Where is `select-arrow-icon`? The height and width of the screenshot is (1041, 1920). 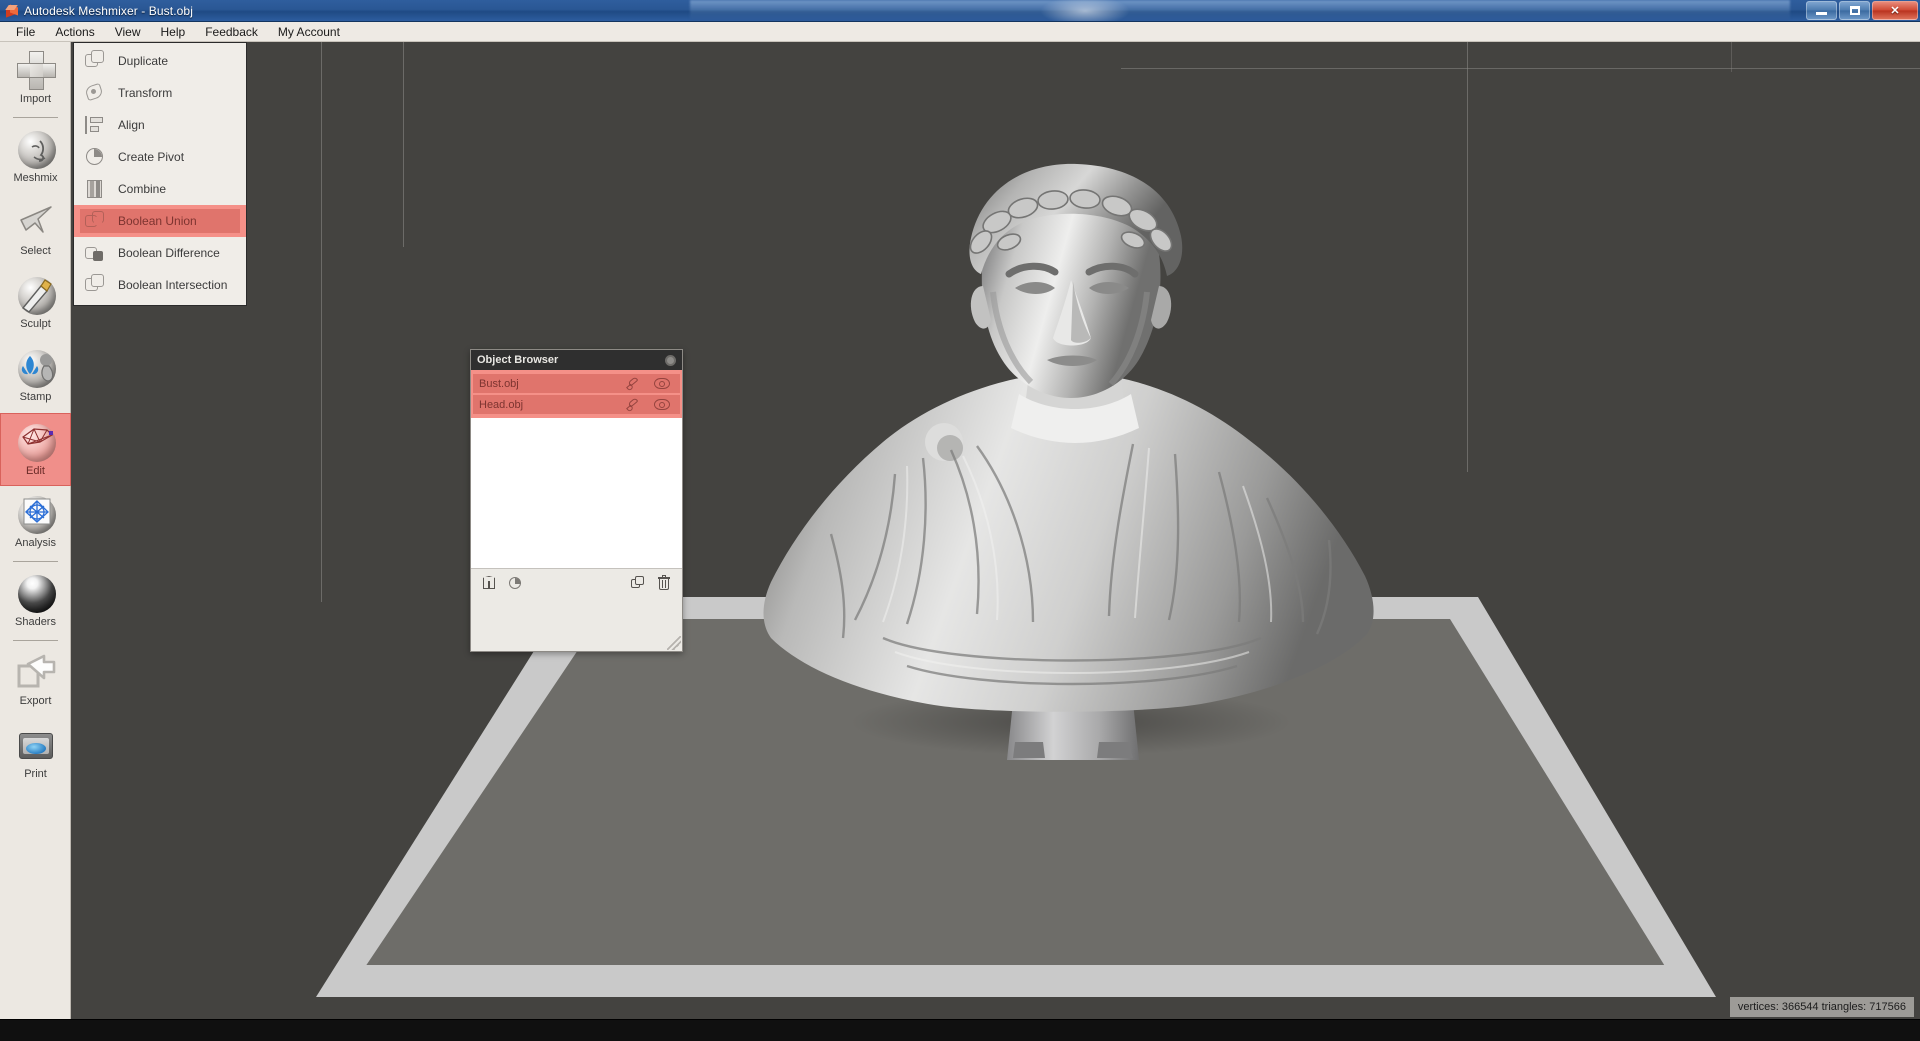
select-arrow-icon is located at coordinates (36, 222).